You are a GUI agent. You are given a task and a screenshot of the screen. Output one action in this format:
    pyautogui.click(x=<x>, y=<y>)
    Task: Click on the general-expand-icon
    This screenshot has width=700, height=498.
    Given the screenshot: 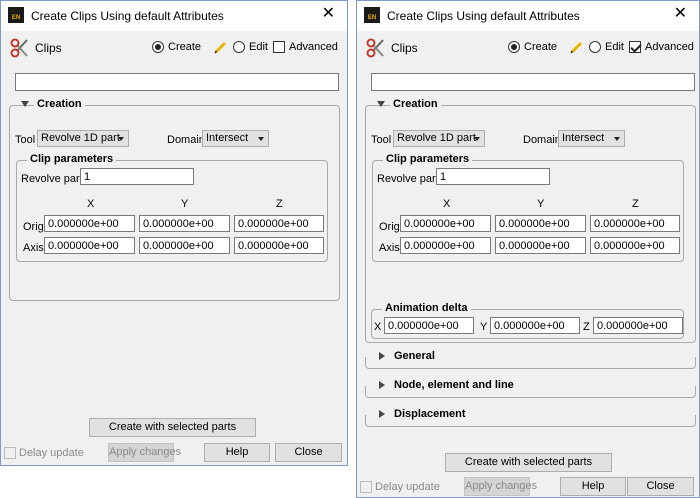 What is the action you would take?
    pyautogui.click(x=382, y=356)
    